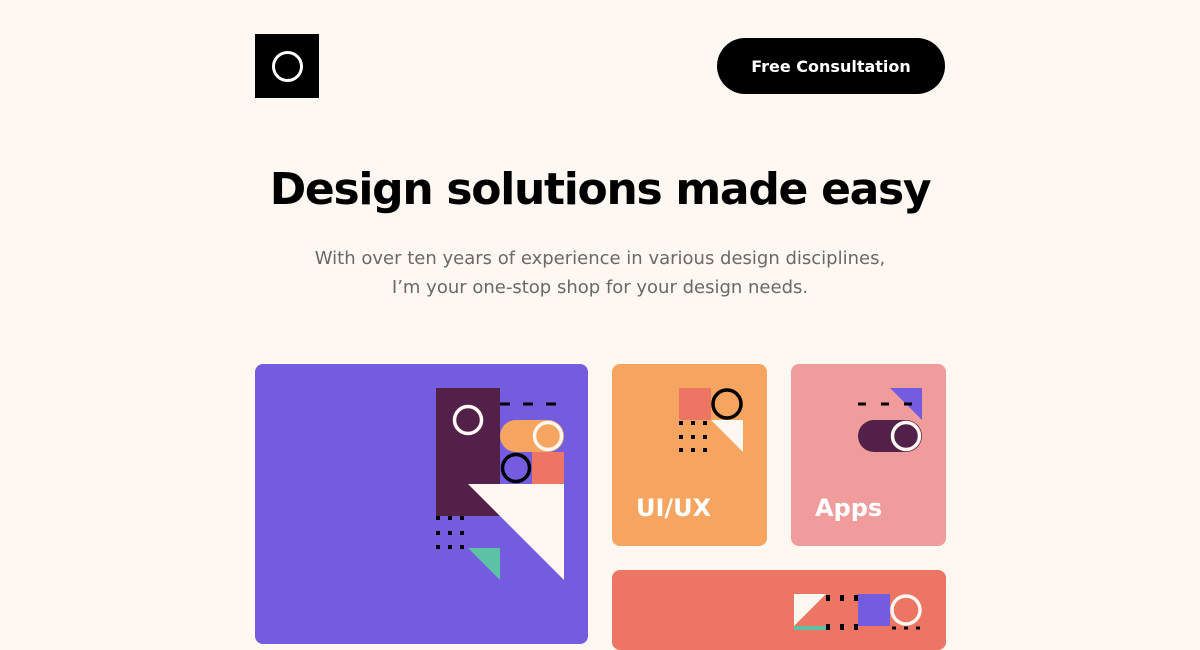  I want to click on logo, so click(287, 66).